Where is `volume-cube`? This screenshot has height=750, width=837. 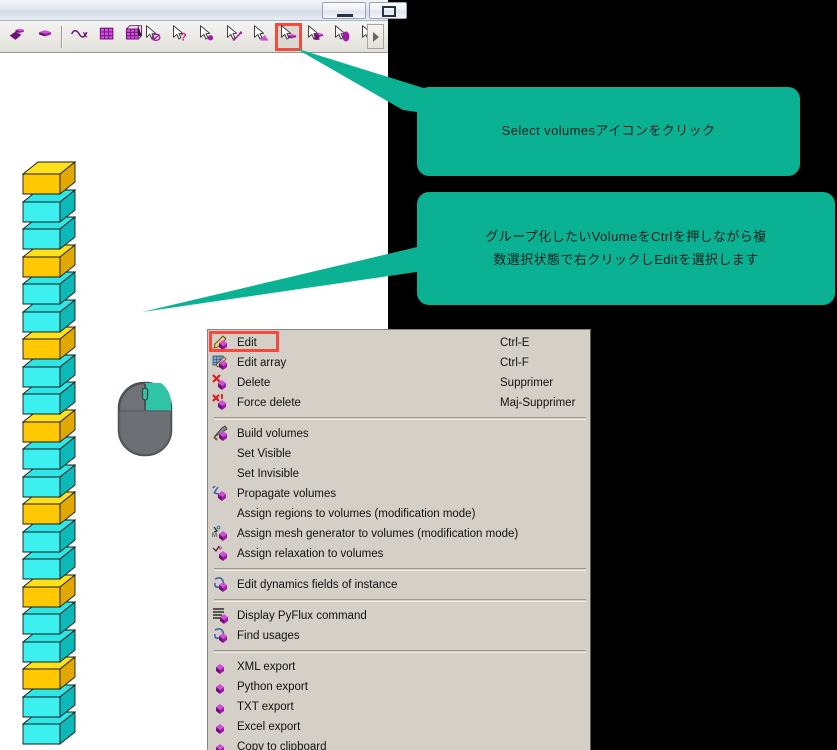 volume-cube is located at coordinates (49, 181).